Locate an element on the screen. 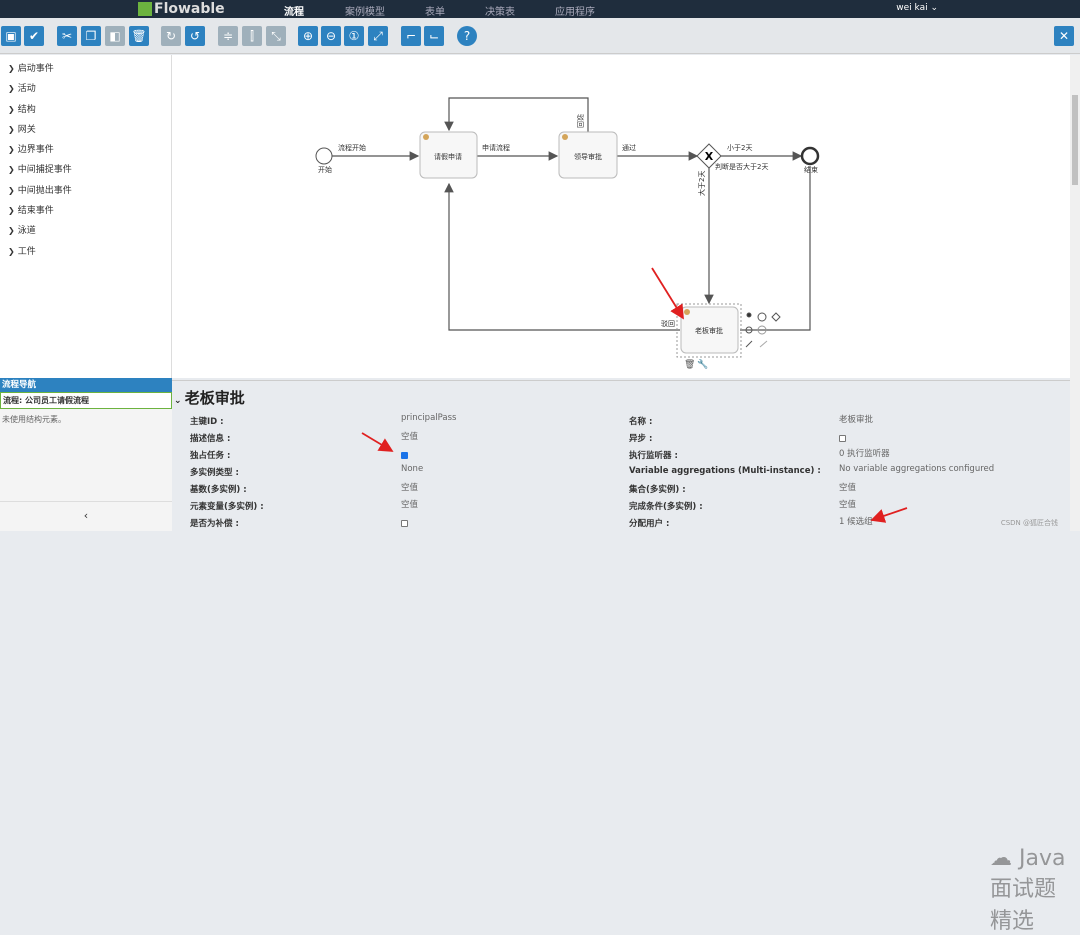 The width and height of the screenshot is (1080, 935). property-label: 执行监听器 : is located at coordinates (653, 456).